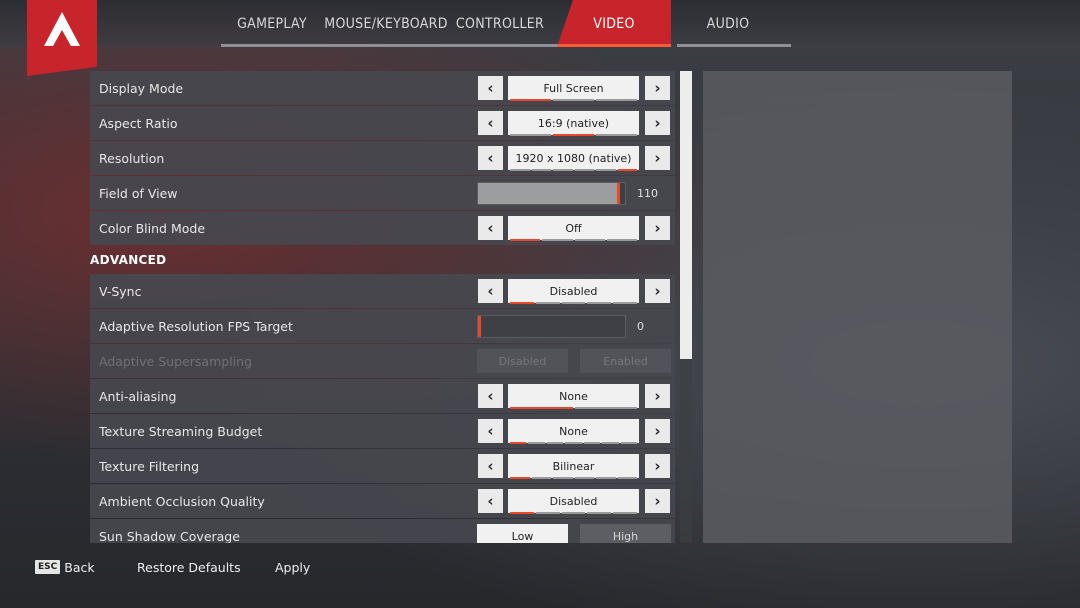  What do you see at coordinates (382, 396) in the screenshot?
I see `setting-row-anti-aliasing: Anti-aliasing ‹ None ›` at bounding box center [382, 396].